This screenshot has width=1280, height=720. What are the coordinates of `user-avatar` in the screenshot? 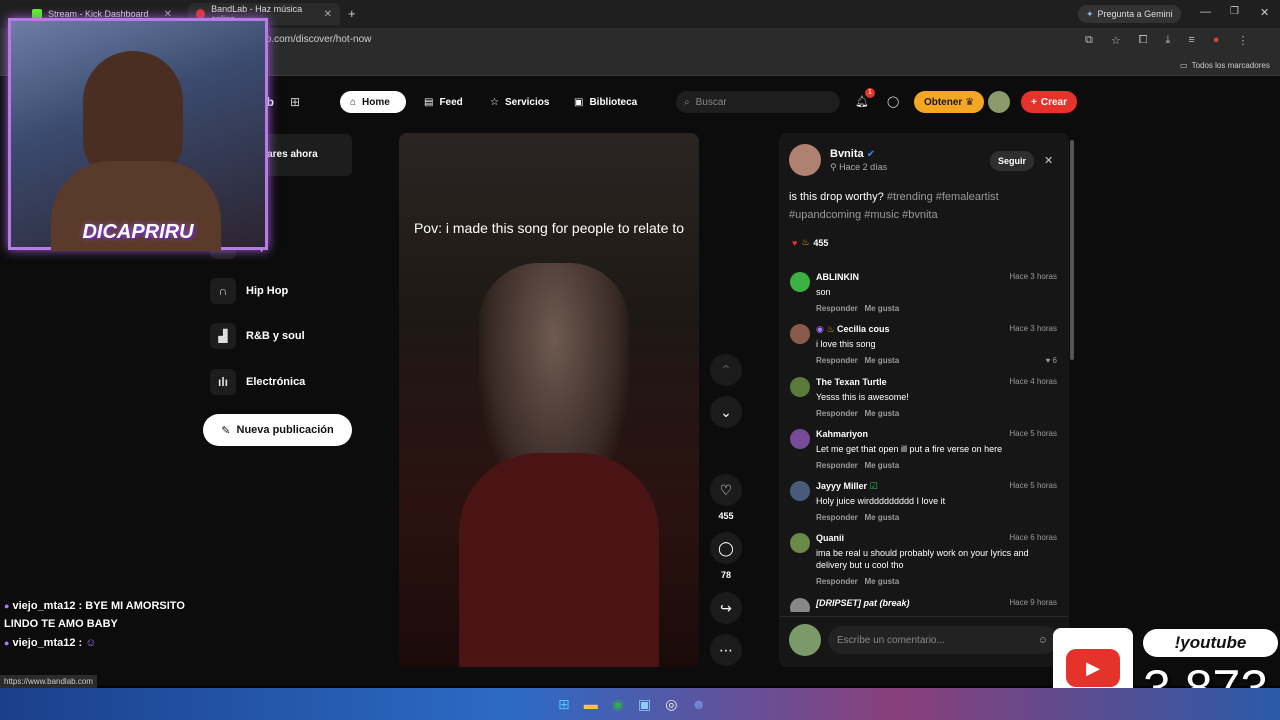 It's located at (999, 102).